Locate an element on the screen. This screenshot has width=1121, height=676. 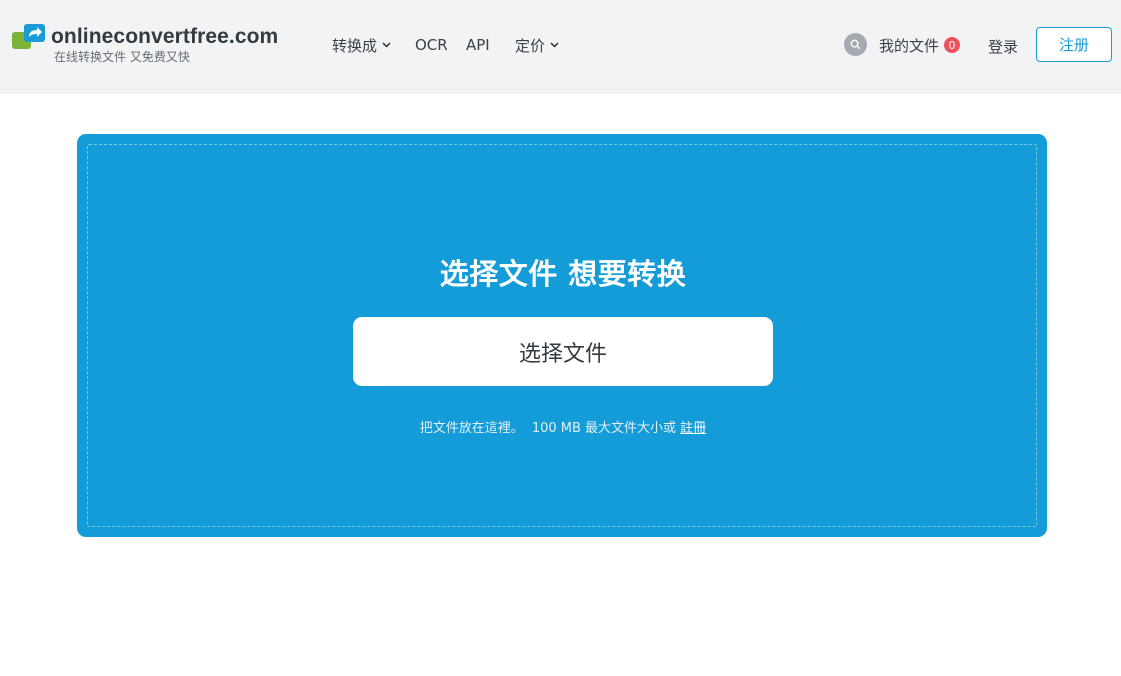
nav-convert-to: 转换成 is located at coordinates (361, 45).